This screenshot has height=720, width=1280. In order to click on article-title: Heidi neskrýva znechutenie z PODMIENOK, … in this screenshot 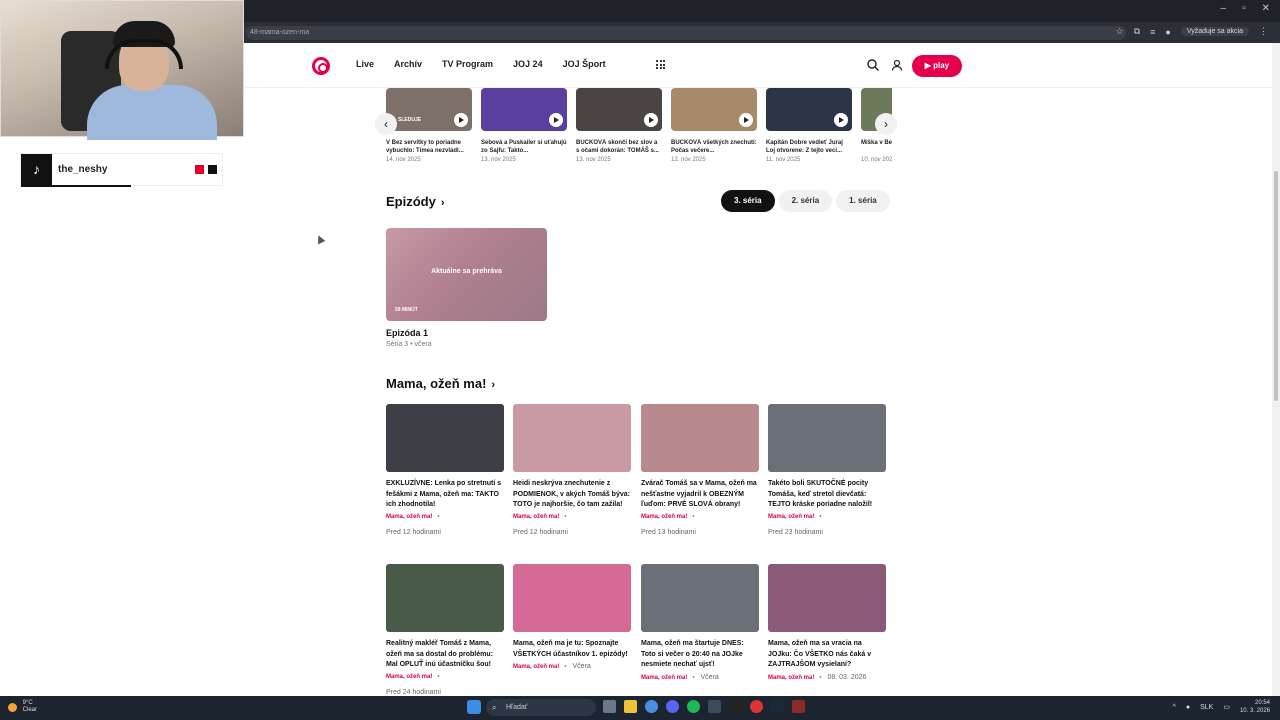, I will do `click(572, 495)`.